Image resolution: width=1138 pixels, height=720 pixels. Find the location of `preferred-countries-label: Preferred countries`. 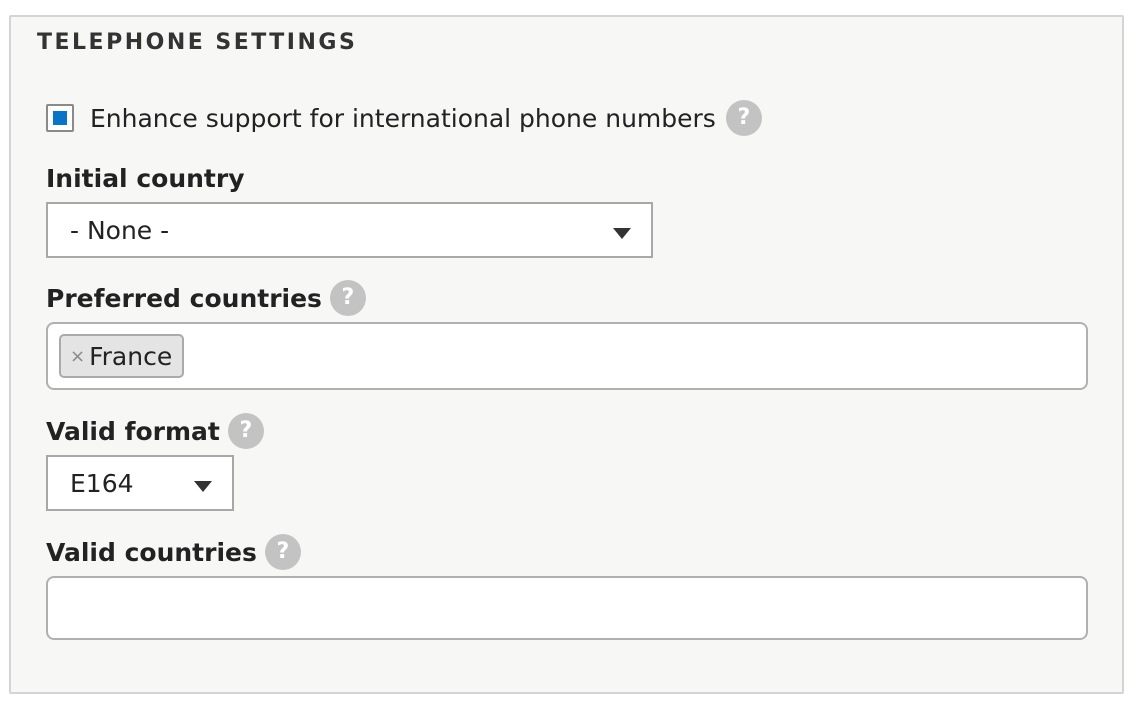

preferred-countries-label: Preferred countries is located at coordinates (184, 298).